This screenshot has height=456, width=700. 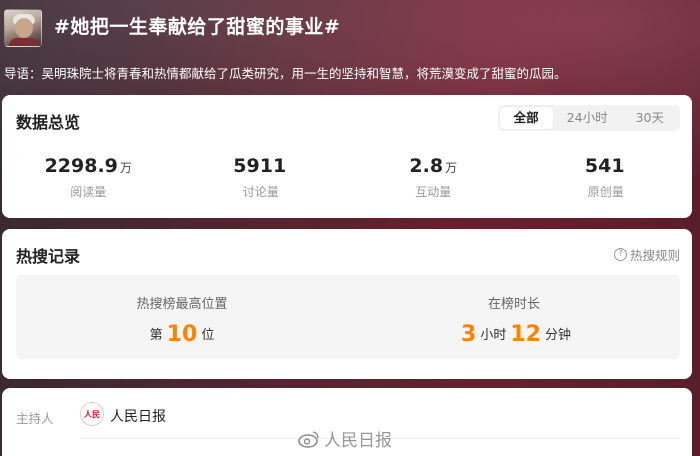 I want to click on tab-all: 全部, so click(x=526, y=118).